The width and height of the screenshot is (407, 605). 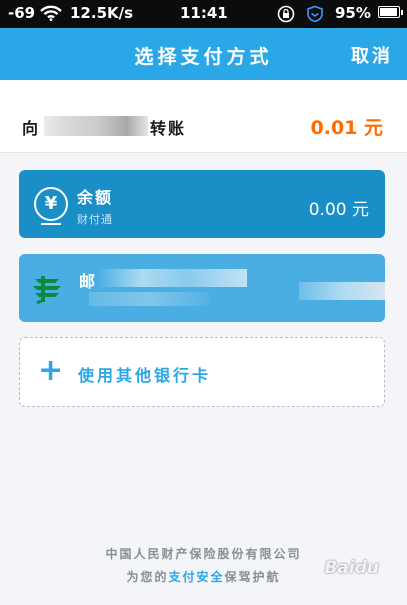 What do you see at coordinates (96, 126) in the screenshot?
I see `redacted-recipient` at bounding box center [96, 126].